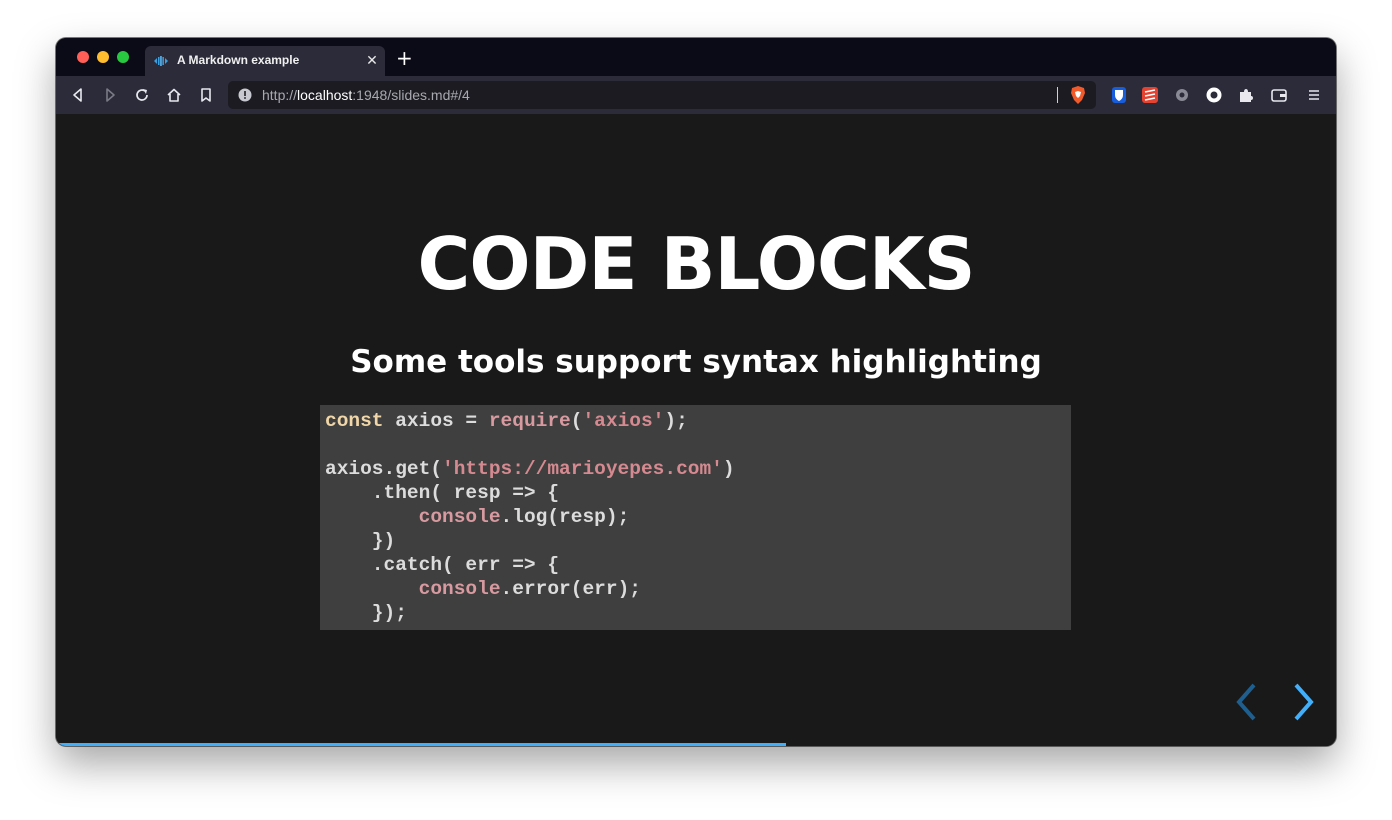 This screenshot has width=1392, height=820. I want to click on code-line: axios.get('https://marioyepes.com'), so click(698, 469).